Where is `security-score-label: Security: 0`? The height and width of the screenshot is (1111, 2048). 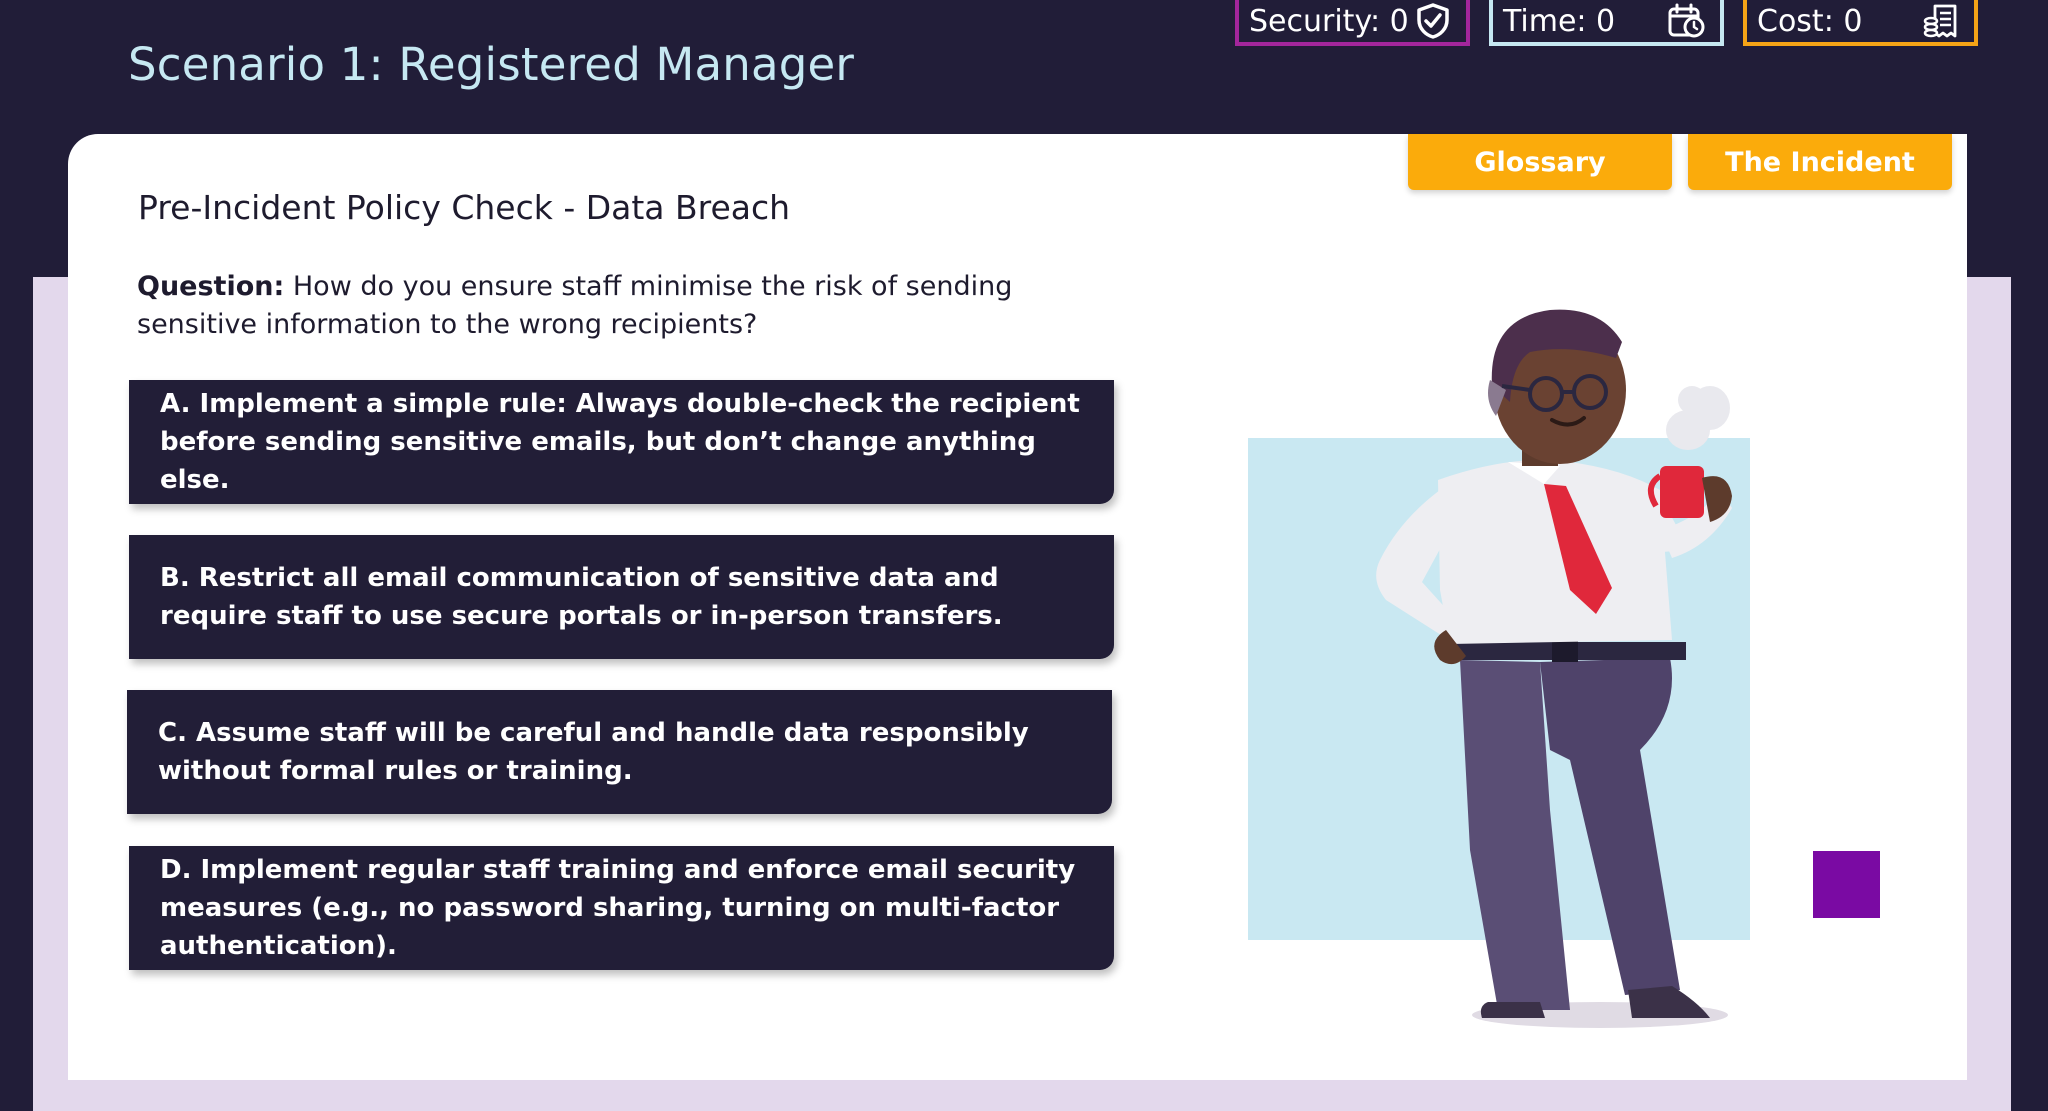
security-score-label: Security: 0 is located at coordinates (1329, 21).